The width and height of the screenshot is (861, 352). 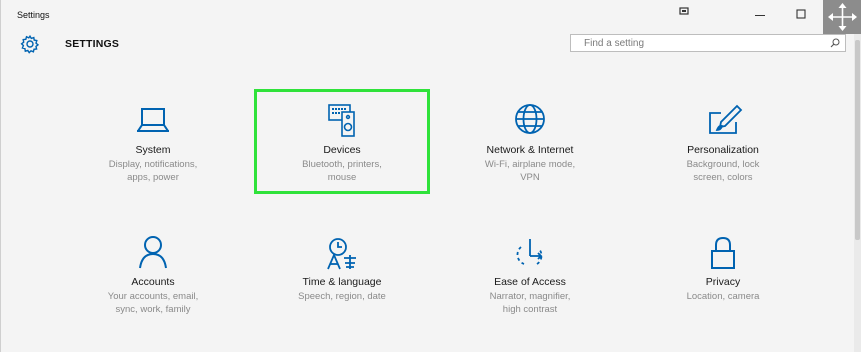 I want to click on category-name: System, so click(x=153, y=150).